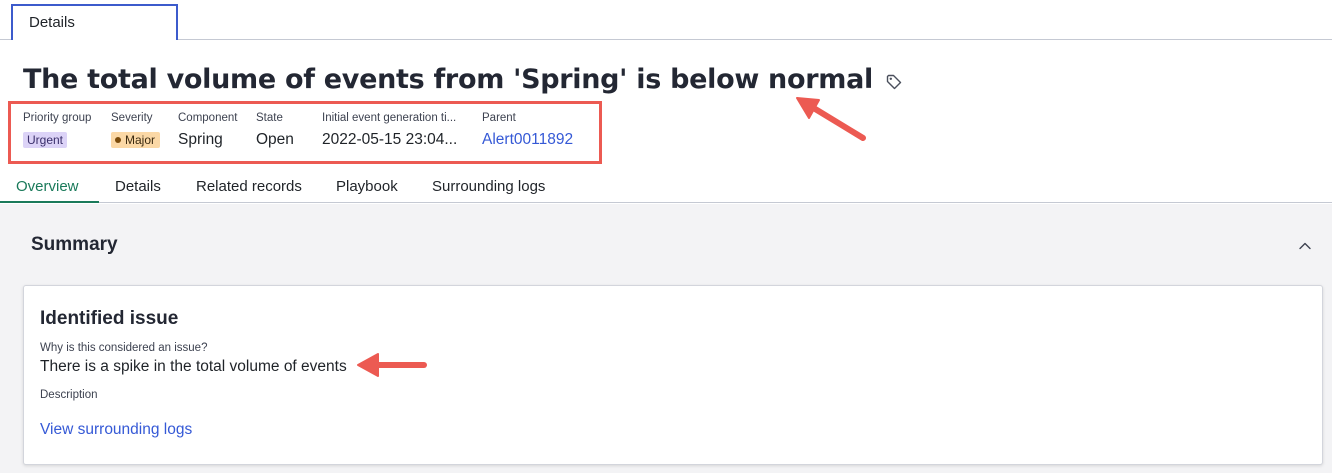  I want to click on priority-badge: Urgent, so click(45, 140).